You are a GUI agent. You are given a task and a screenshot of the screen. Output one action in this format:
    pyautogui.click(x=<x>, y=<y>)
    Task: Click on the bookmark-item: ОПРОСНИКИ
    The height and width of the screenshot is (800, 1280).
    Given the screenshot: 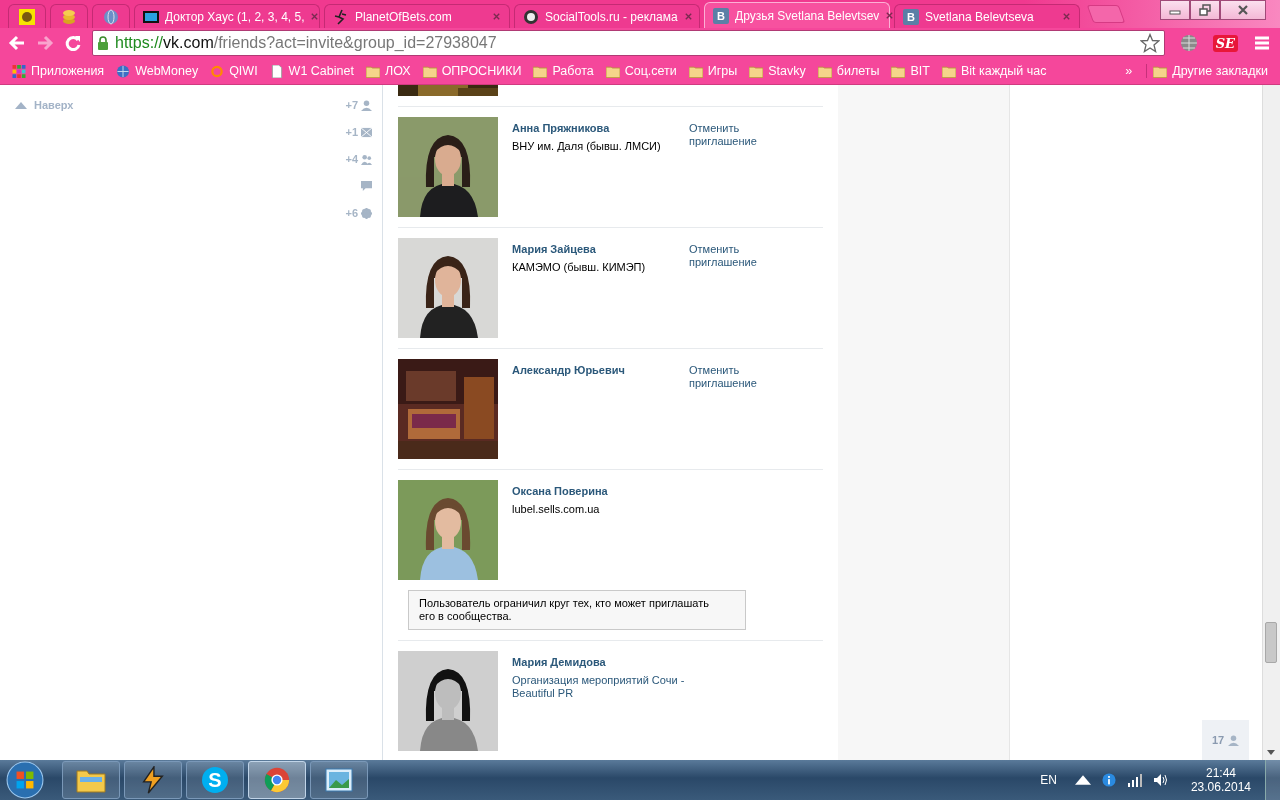 What is the action you would take?
    pyautogui.click(x=472, y=71)
    